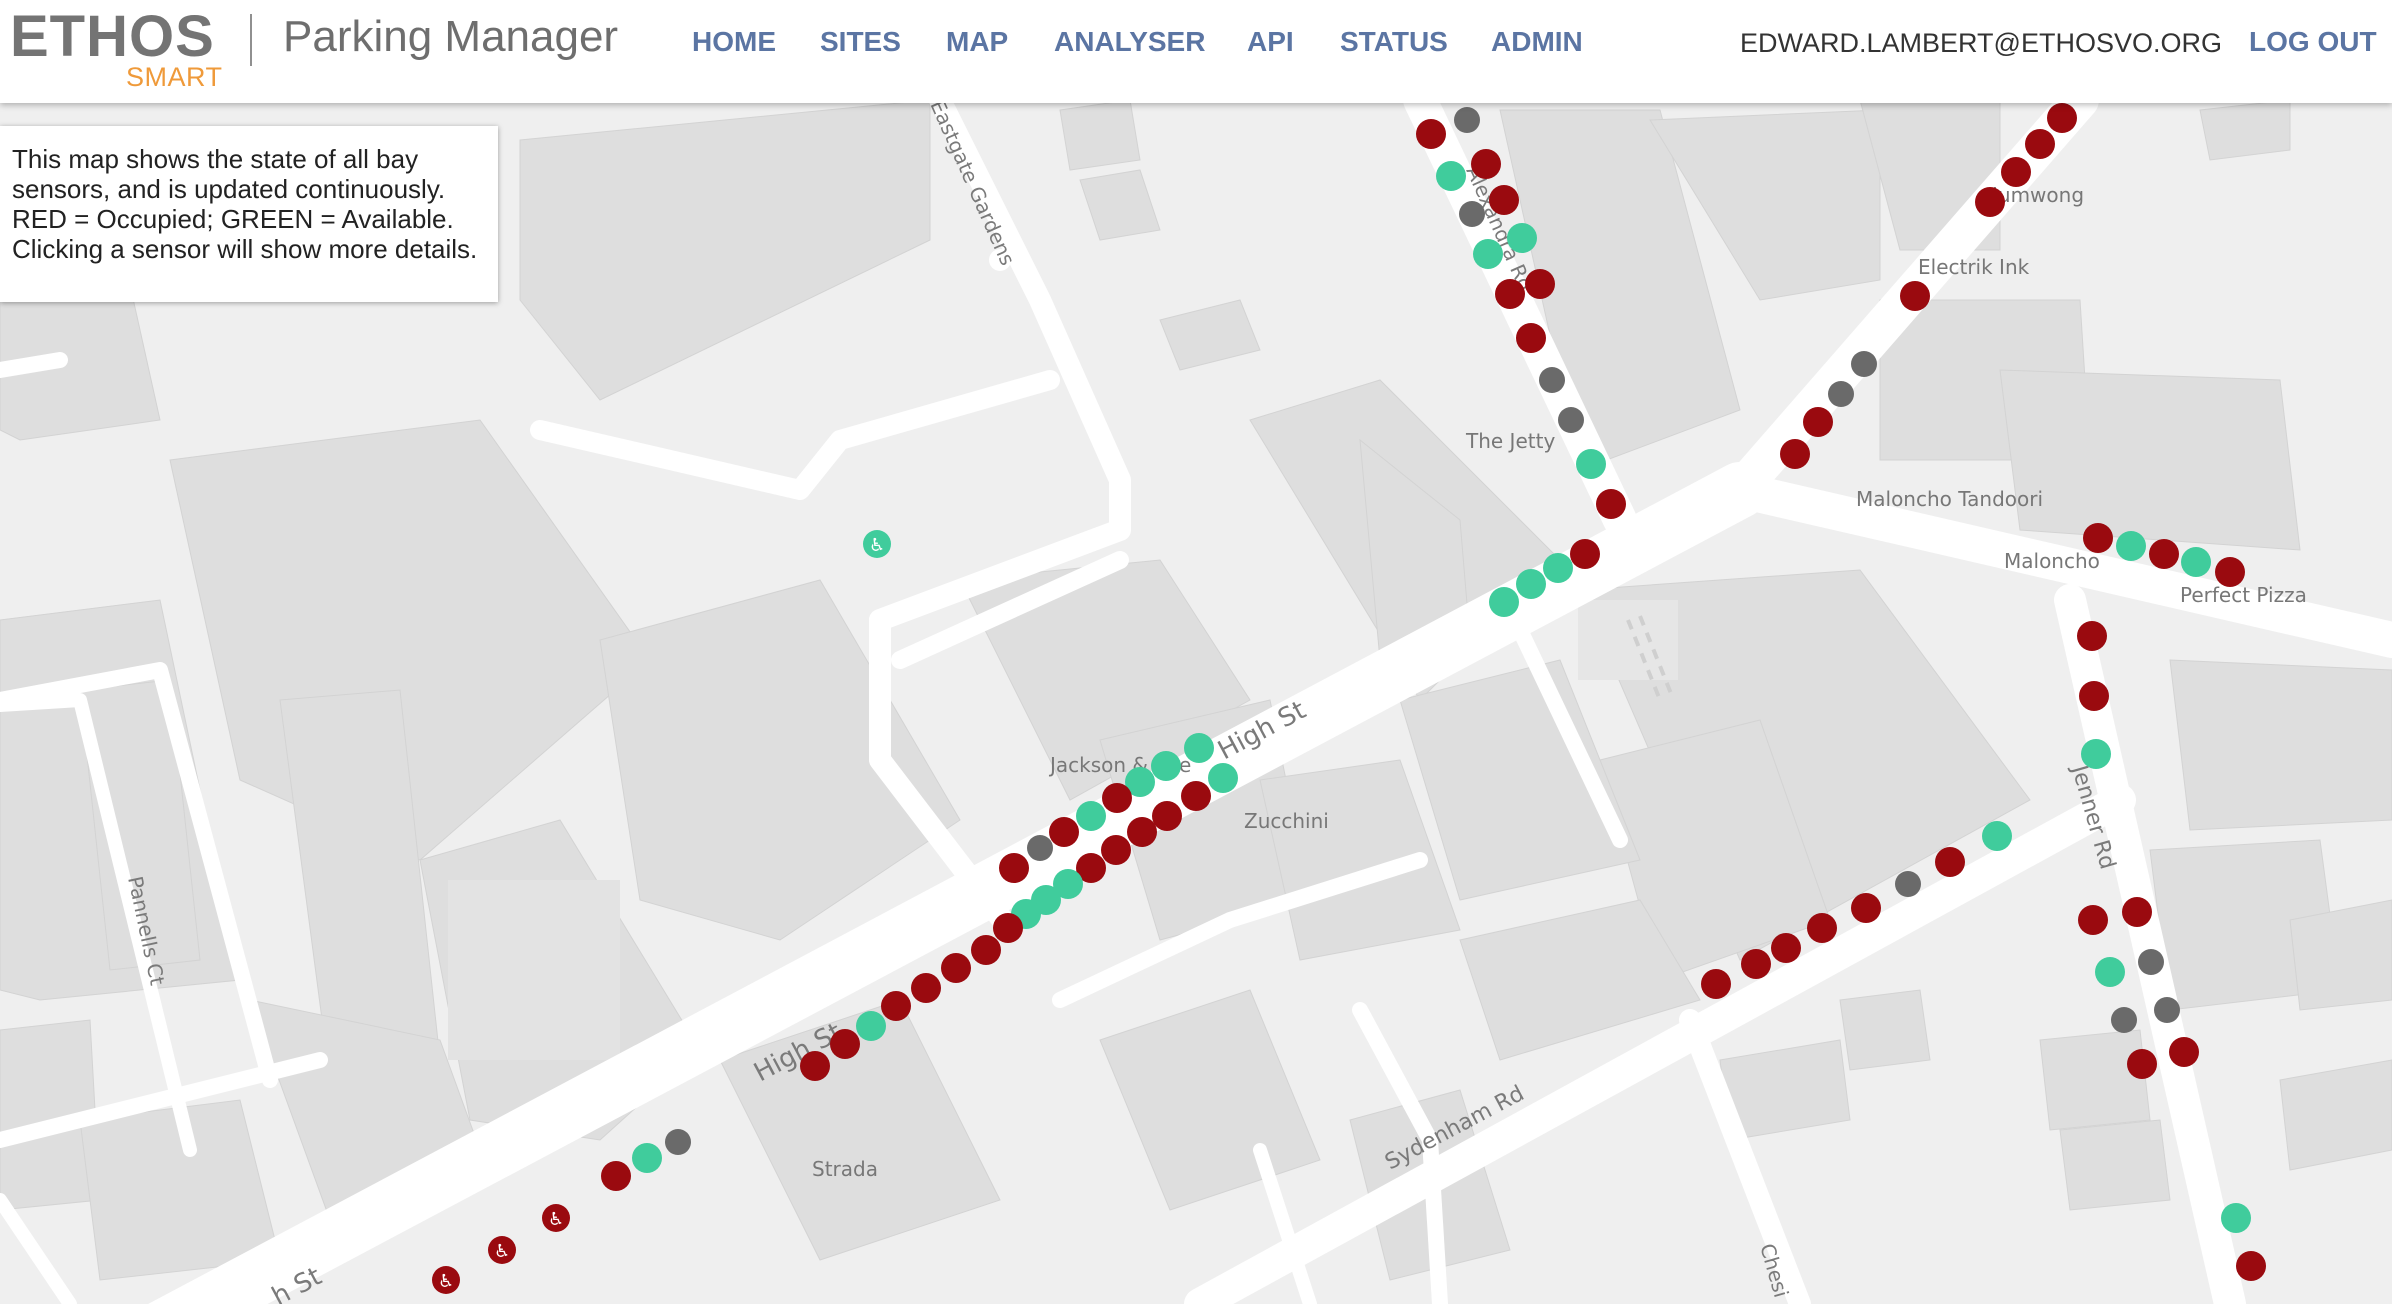 This screenshot has height=1304, width=2392. Describe the element at coordinates (877, 544) in the screenshot. I see `disabled-bay-available: ♿` at that location.